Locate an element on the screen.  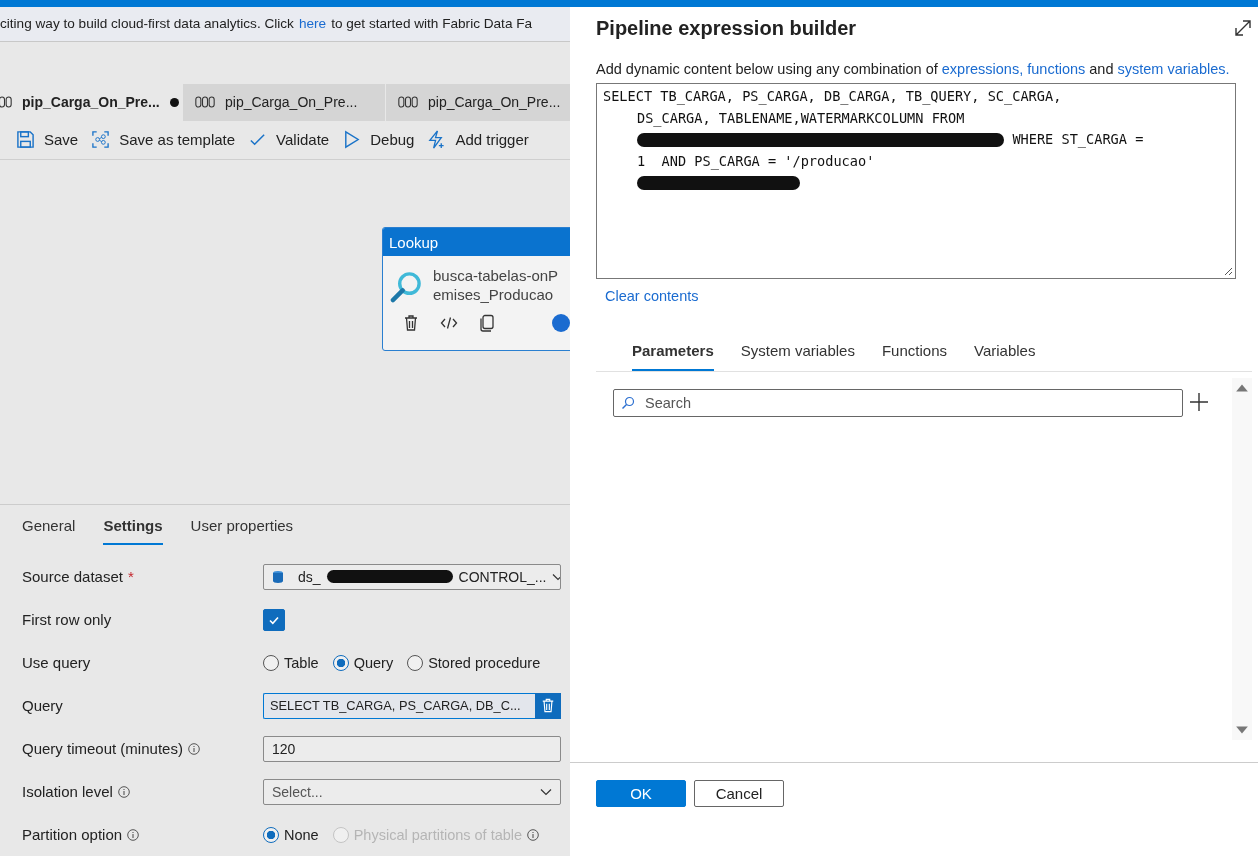
dialog-title: Pipeline expression builder is located at coordinates (726, 28).